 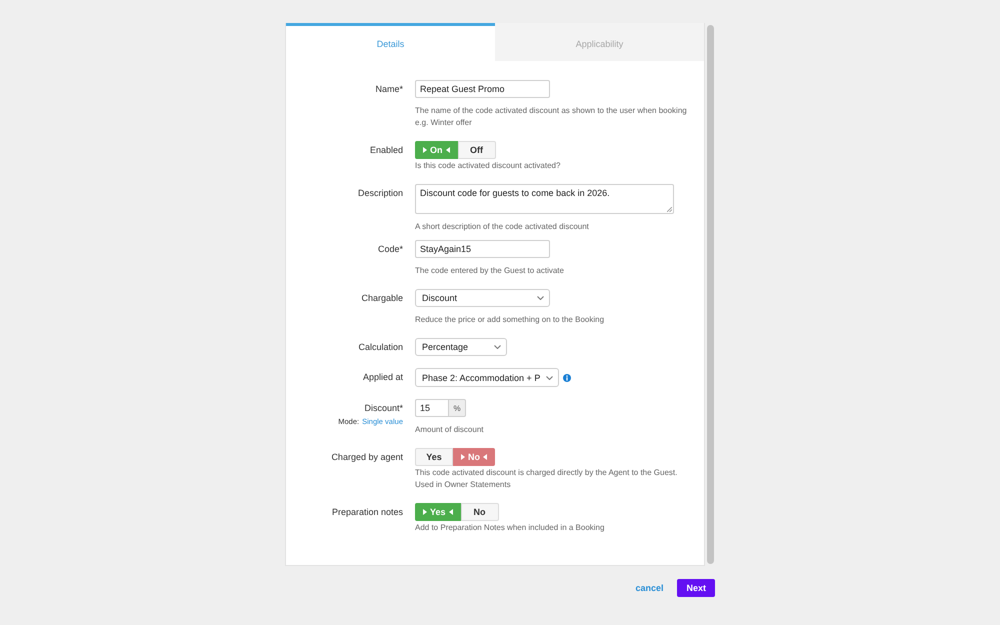 What do you see at coordinates (380, 347) in the screenshot?
I see `field-label: Calculation` at bounding box center [380, 347].